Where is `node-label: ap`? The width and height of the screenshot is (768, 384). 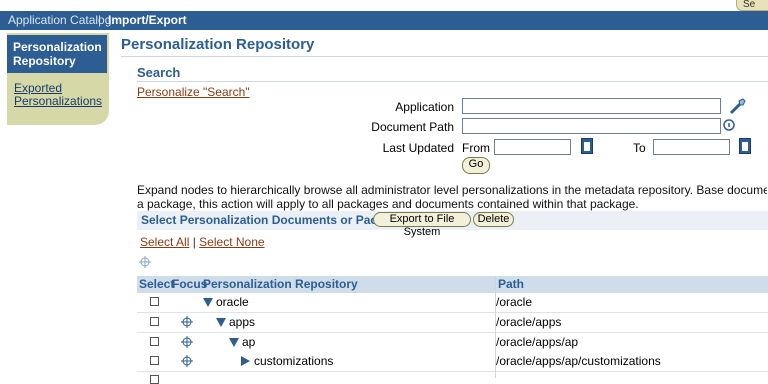 node-label: ap is located at coordinates (248, 342).